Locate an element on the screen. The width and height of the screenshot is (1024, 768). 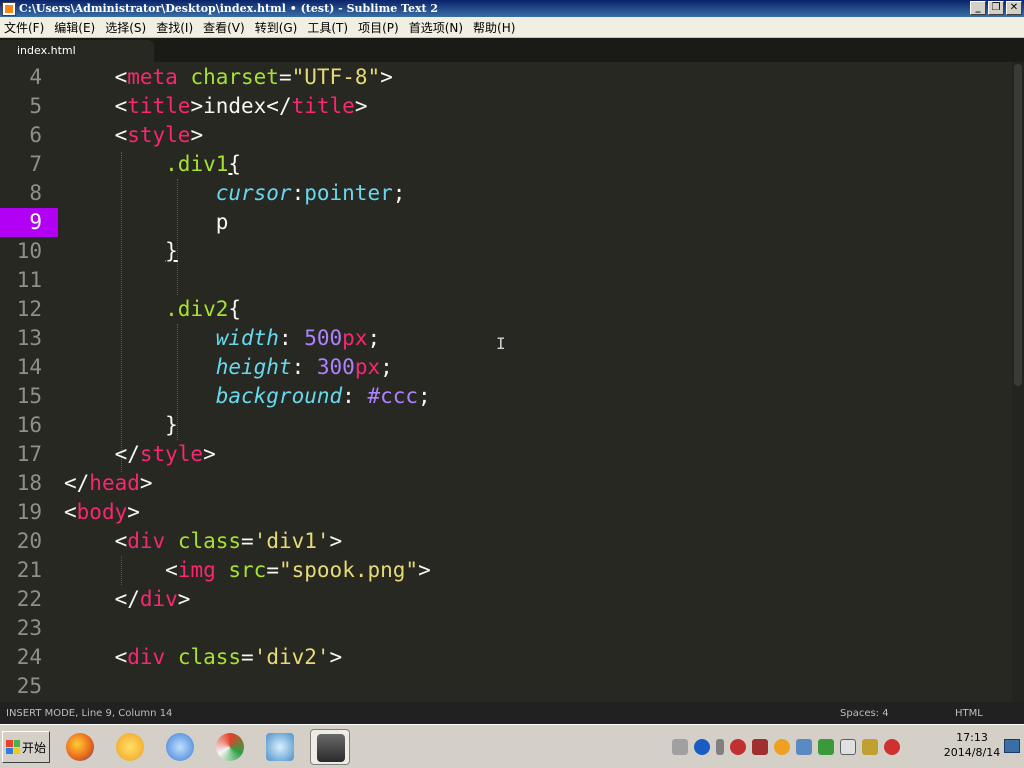
line-number: 17 is located at coordinates (29, 454).